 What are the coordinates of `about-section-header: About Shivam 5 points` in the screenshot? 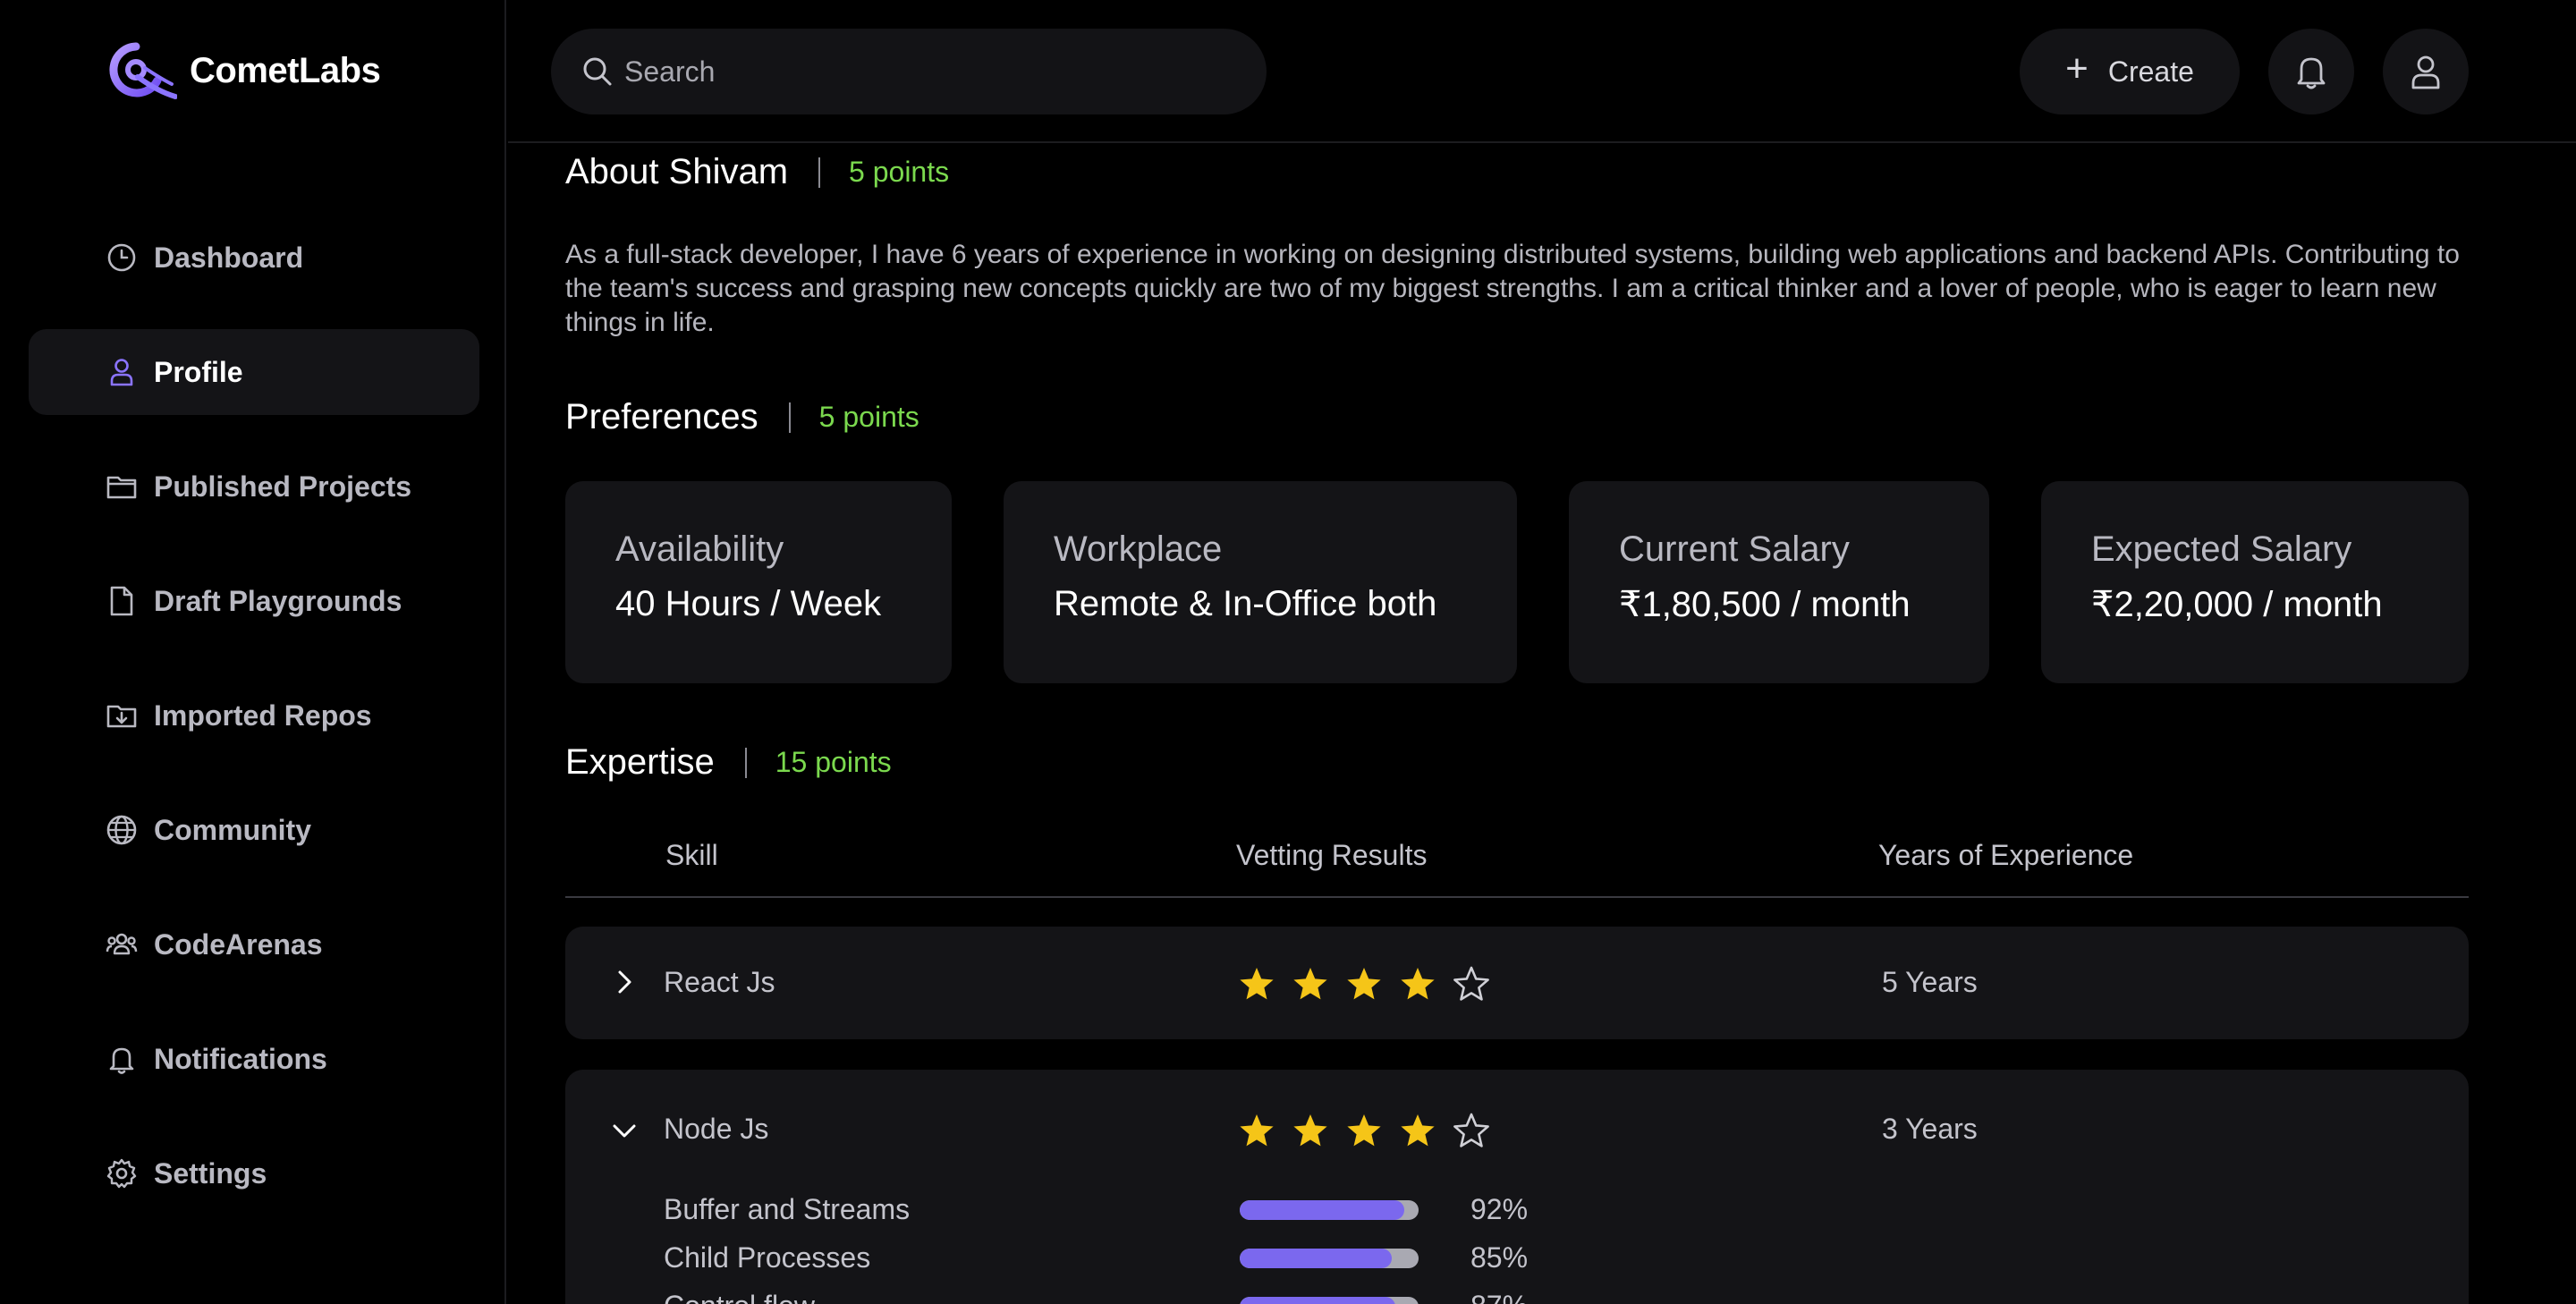 It's located at (757, 172).